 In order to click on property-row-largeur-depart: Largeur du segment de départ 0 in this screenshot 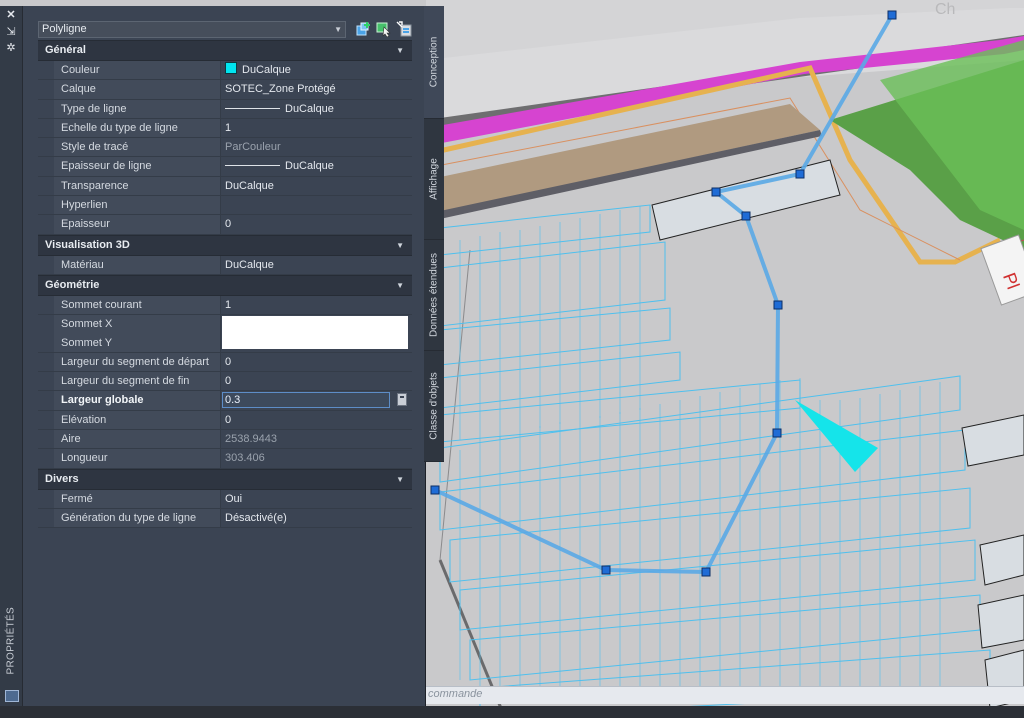, I will do `click(225, 362)`.